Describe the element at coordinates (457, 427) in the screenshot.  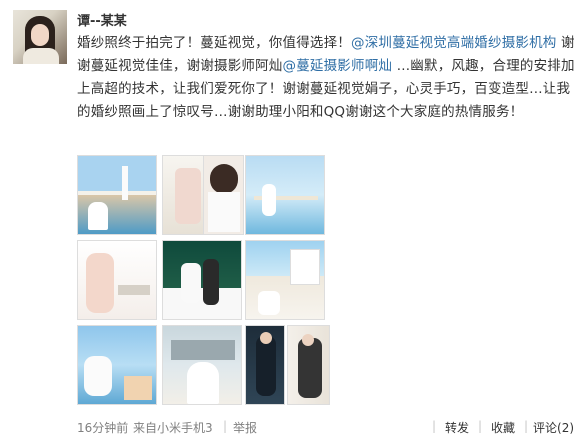
I see `forward-button: 转发` at that location.